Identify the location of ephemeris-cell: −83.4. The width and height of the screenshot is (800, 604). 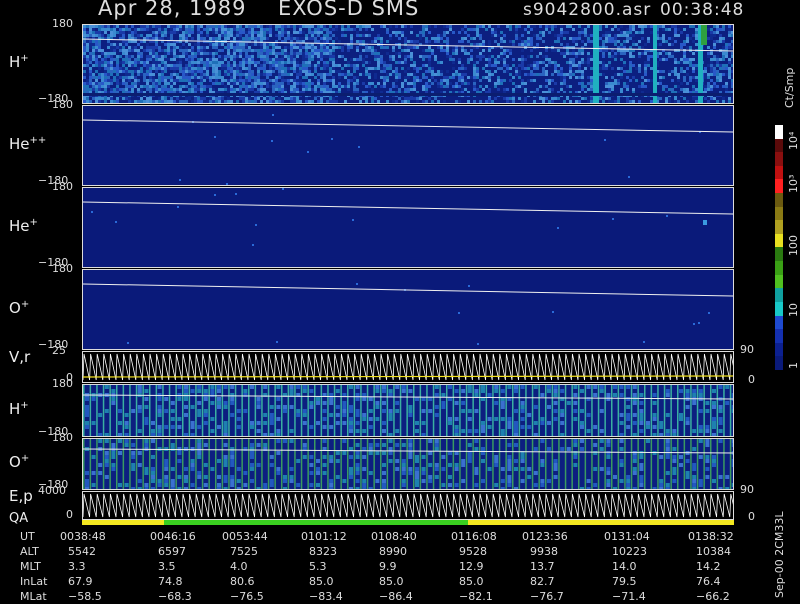
(326, 596).